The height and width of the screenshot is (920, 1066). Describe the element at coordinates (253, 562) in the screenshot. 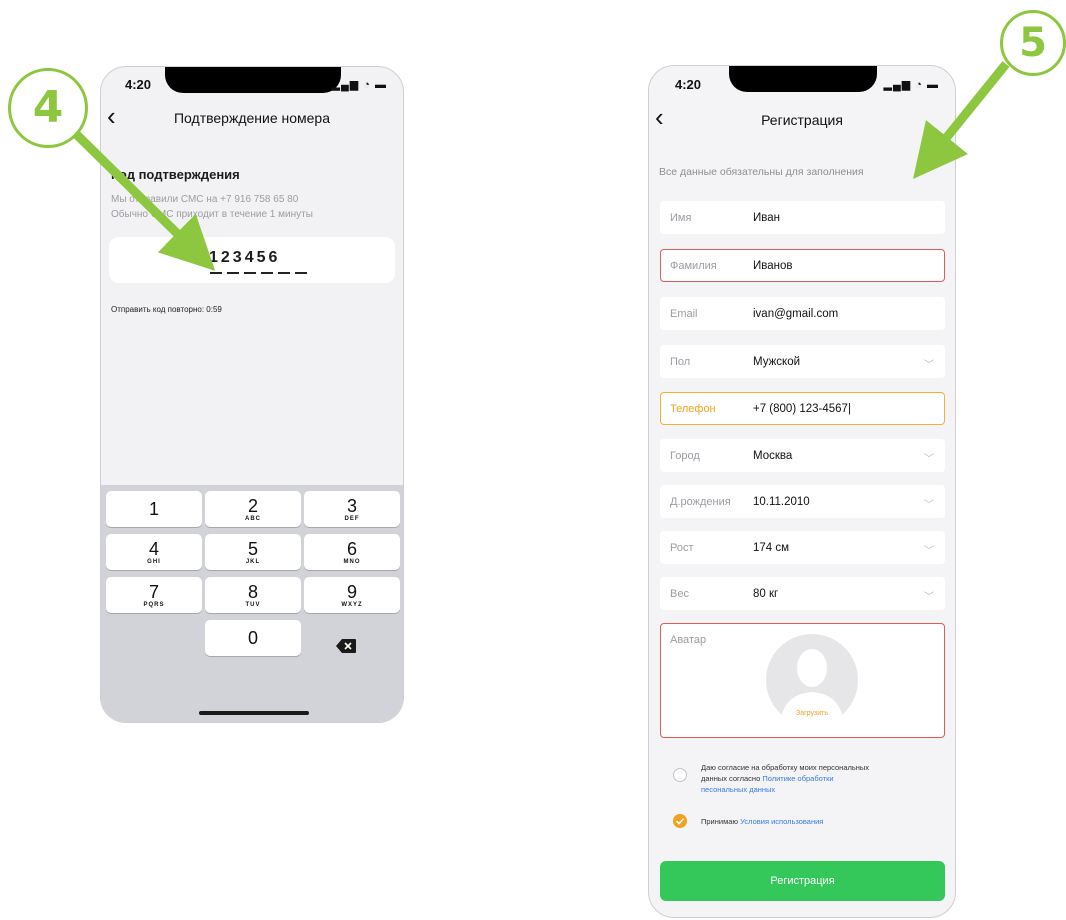

I see `key-letters: JKL` at that location.